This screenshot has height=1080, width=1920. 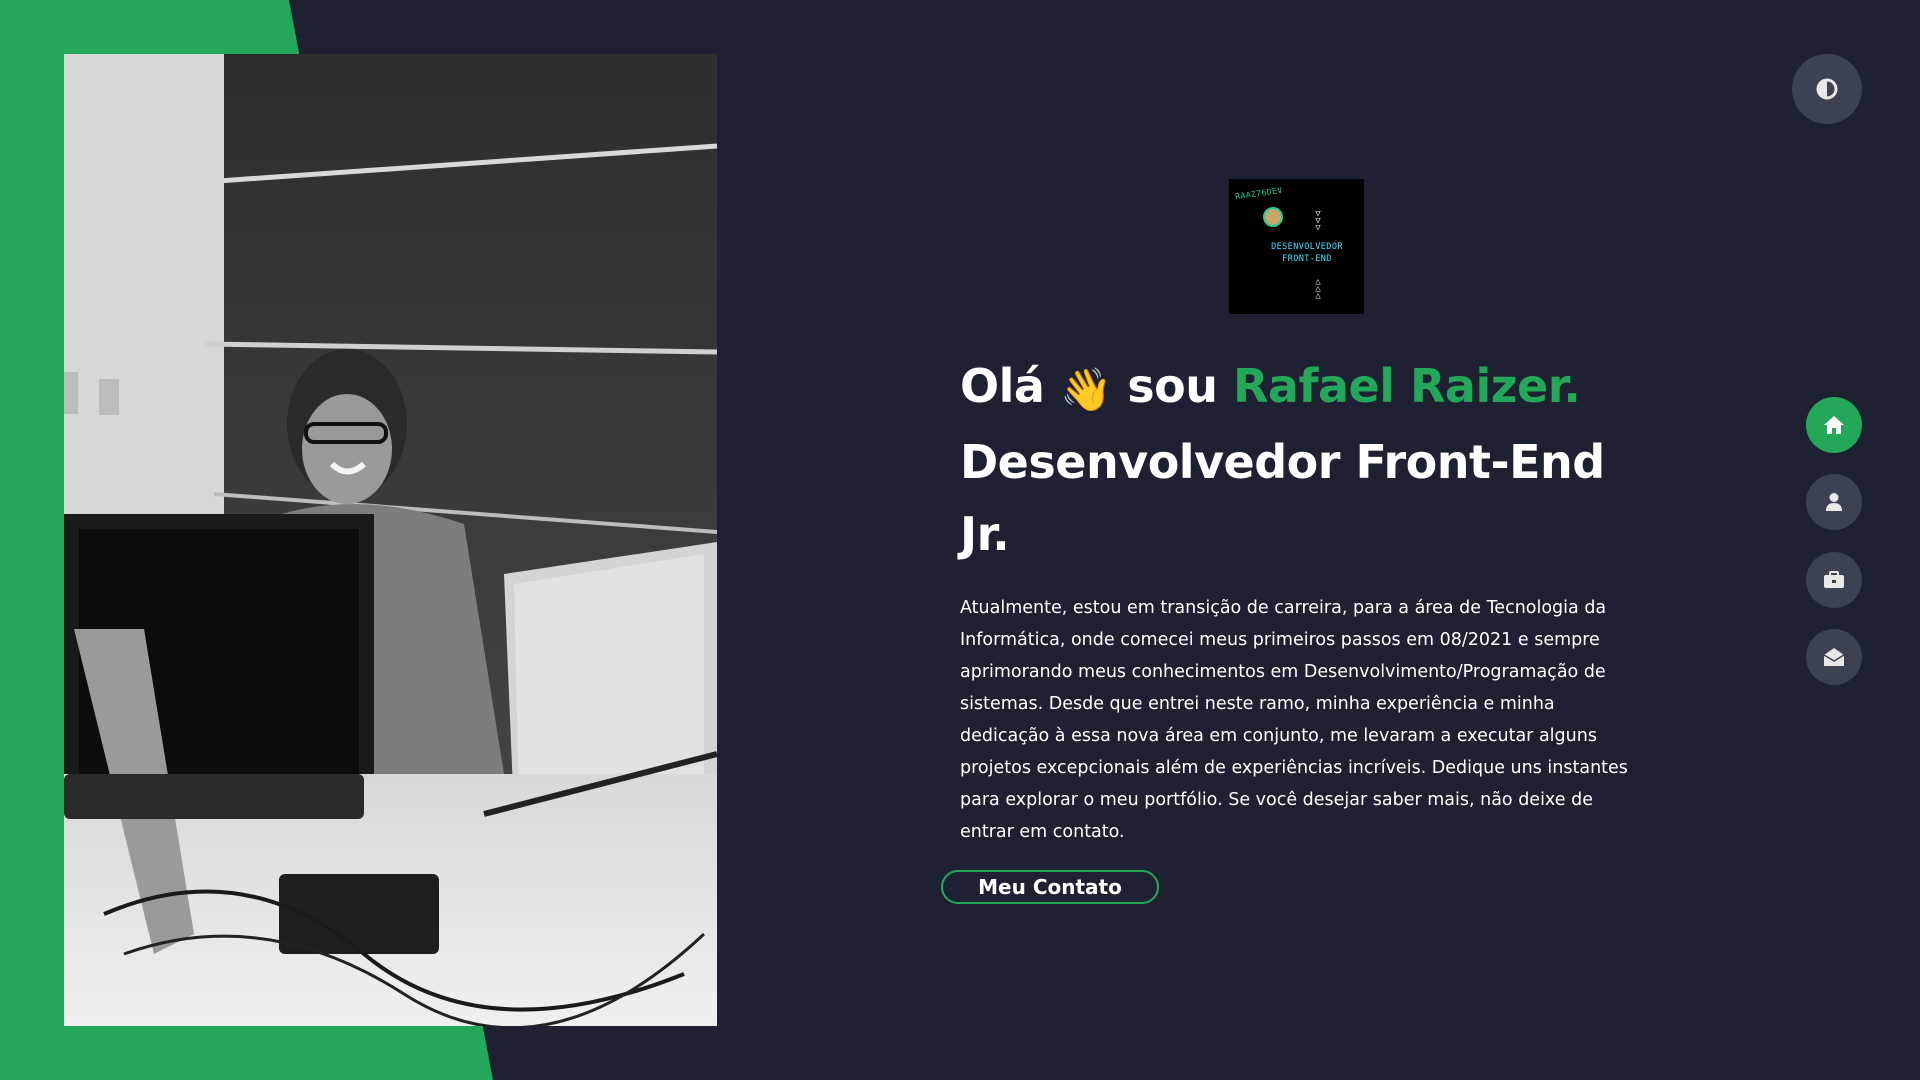 What do you see at coordinates (1172, 386) in the screenshot?
I see `intro-text: sou` at bounding box center [1172, 386].